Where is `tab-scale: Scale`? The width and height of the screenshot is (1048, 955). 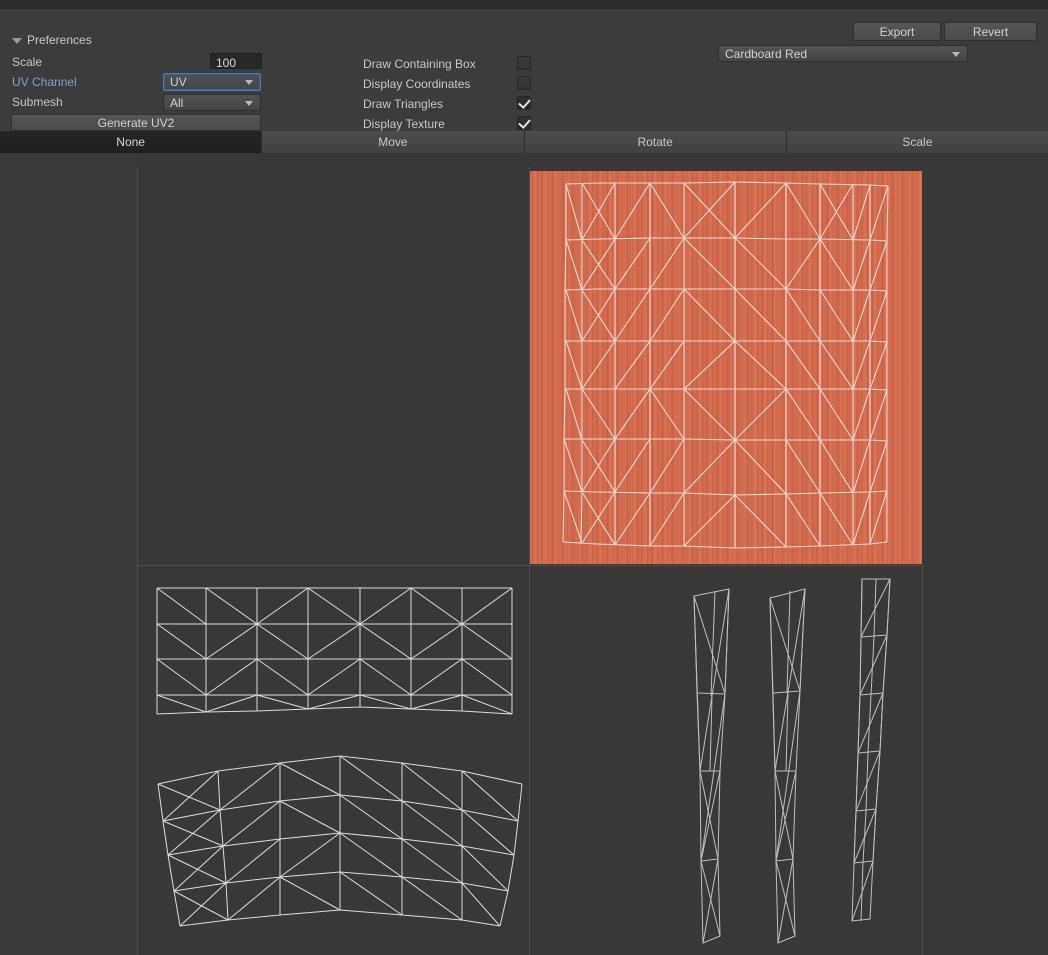
tab-scale: Scale is located at coordinates (917, 142).